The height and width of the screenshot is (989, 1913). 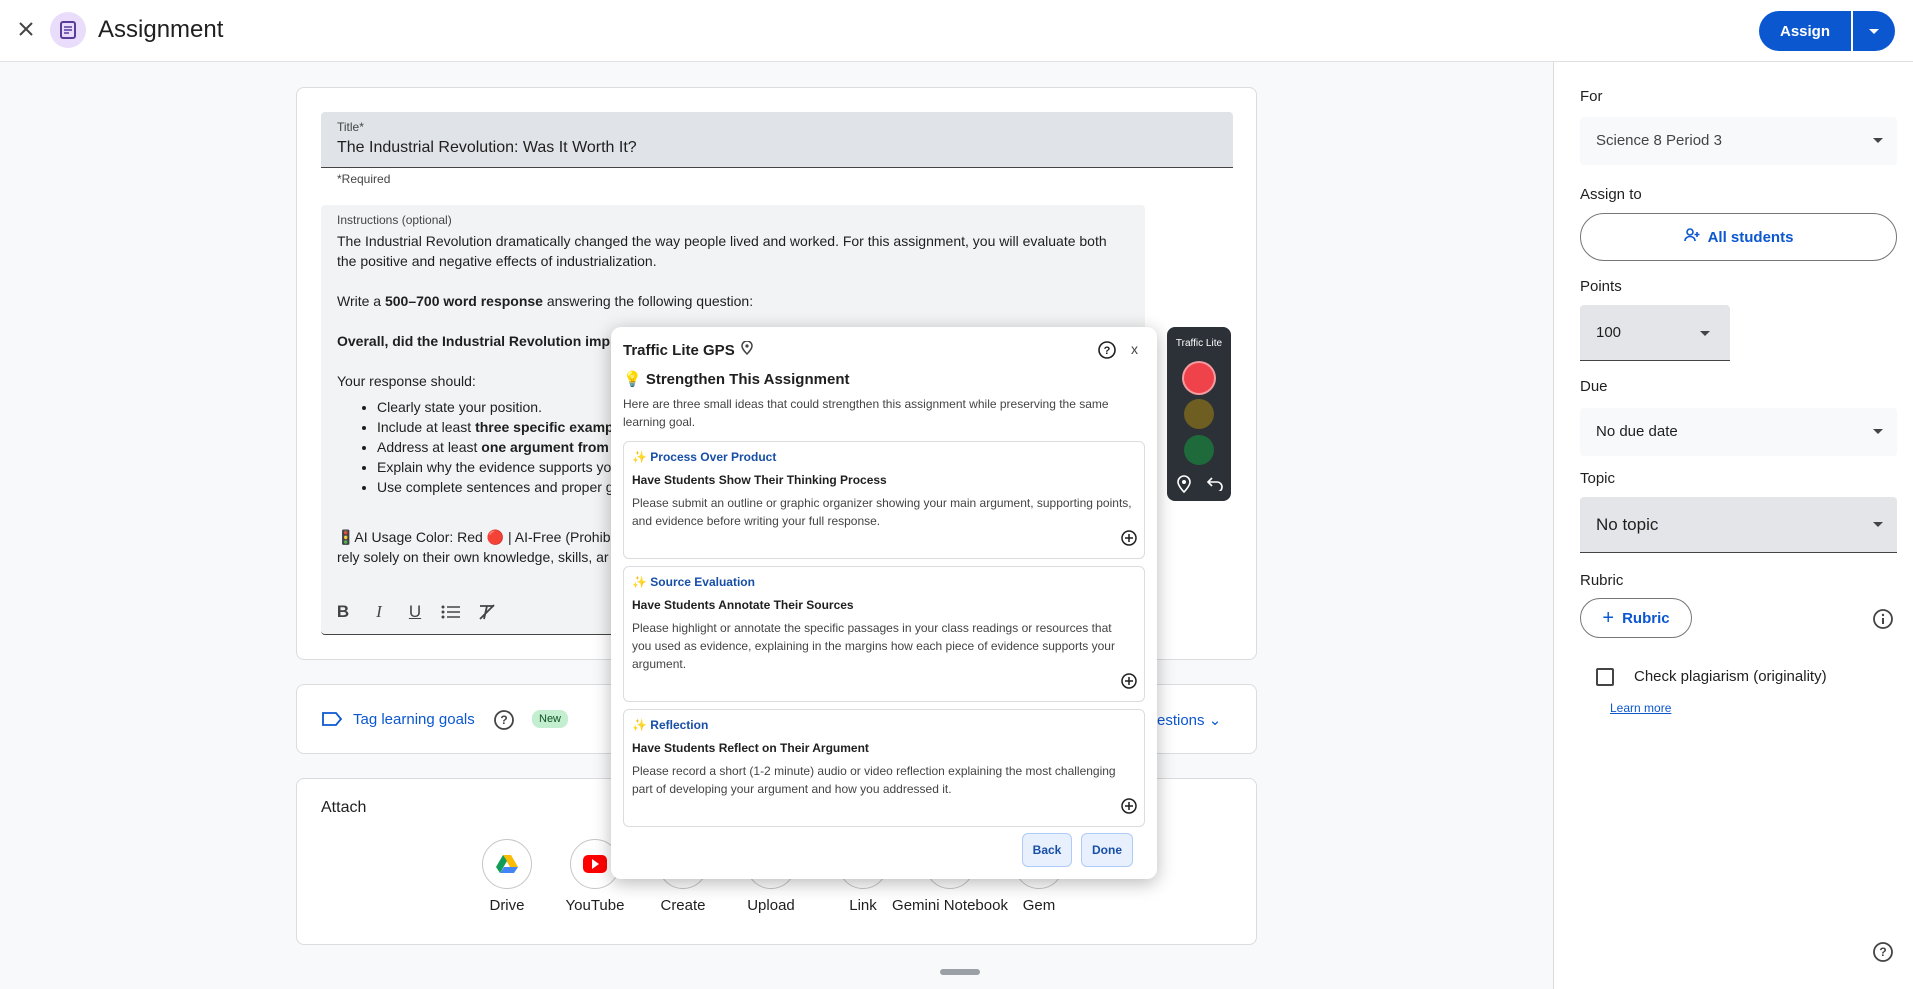 I want to click on idea-tag: ✨ Source Evaluation, so click(x=693, y=582).